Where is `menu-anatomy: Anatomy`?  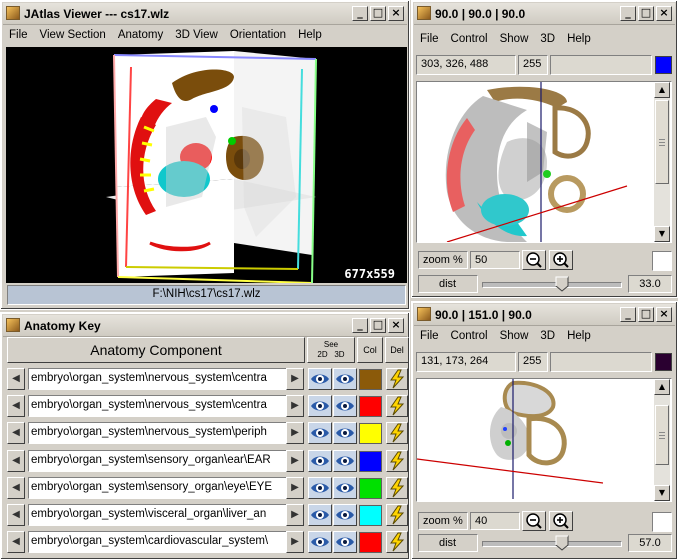 menu-anatomy: Anatomy is located at coordinates (140, 37).